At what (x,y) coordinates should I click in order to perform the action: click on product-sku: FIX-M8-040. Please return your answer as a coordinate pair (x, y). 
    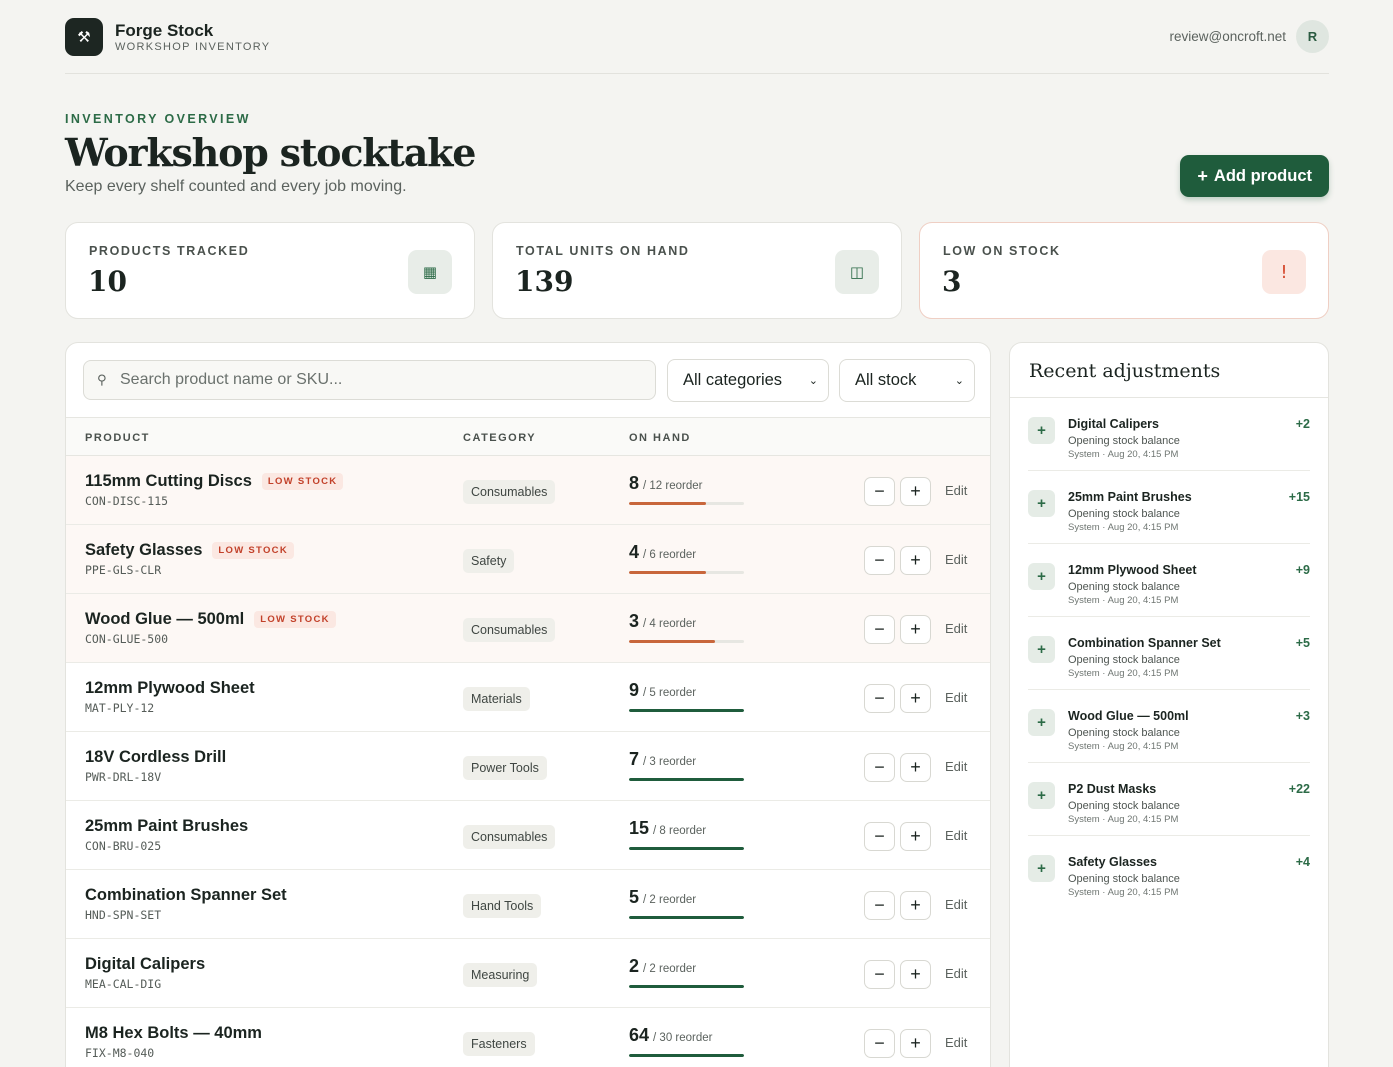
    Looking at the image, I should click on (120, 1053).